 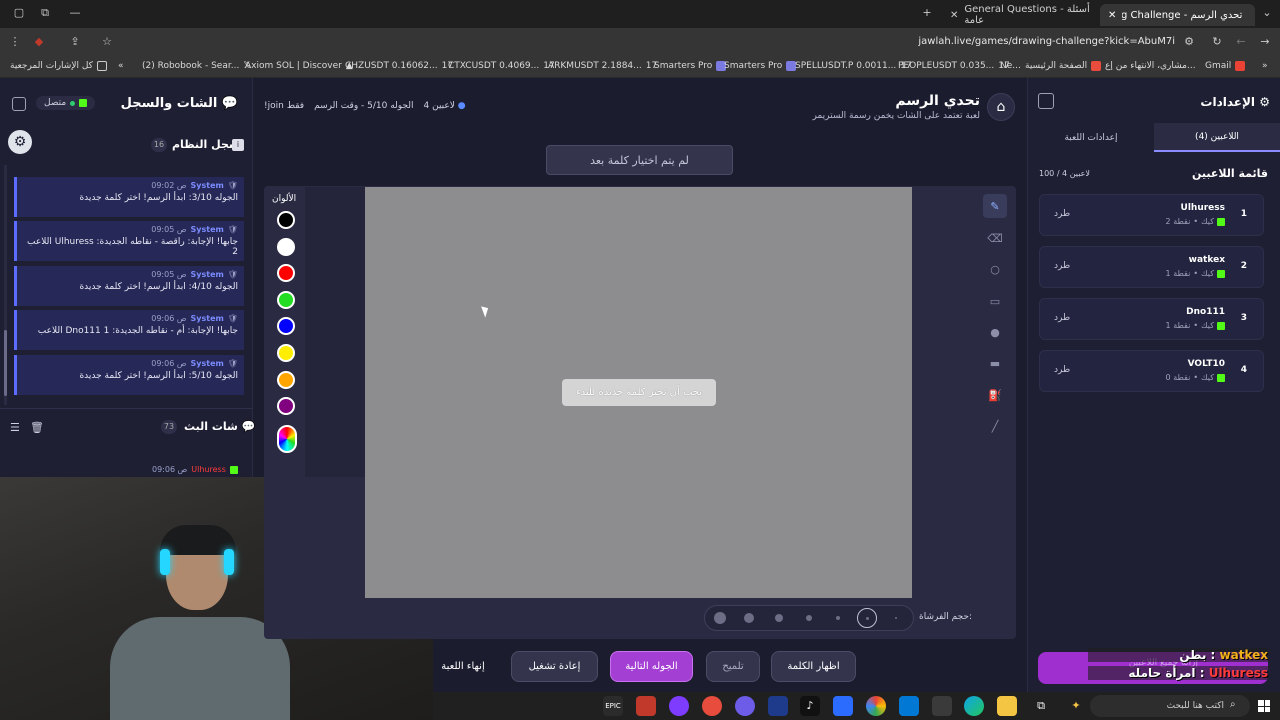 What do you see at coordinates (995, 426) in the screenshot?
I see `line-tool-icon: ╱` at bounding box center [995, 426].